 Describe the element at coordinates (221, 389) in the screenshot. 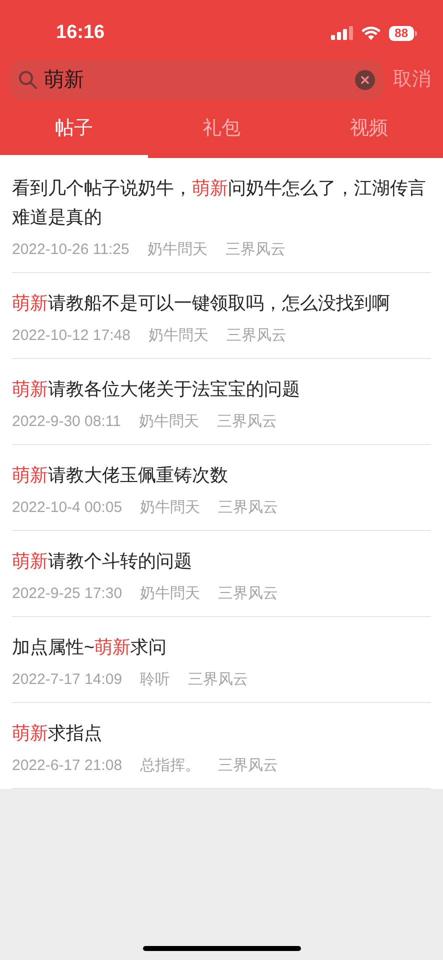

I see `post-title: 萌新请教各位大佬关于法宝宝的问题` at that location.